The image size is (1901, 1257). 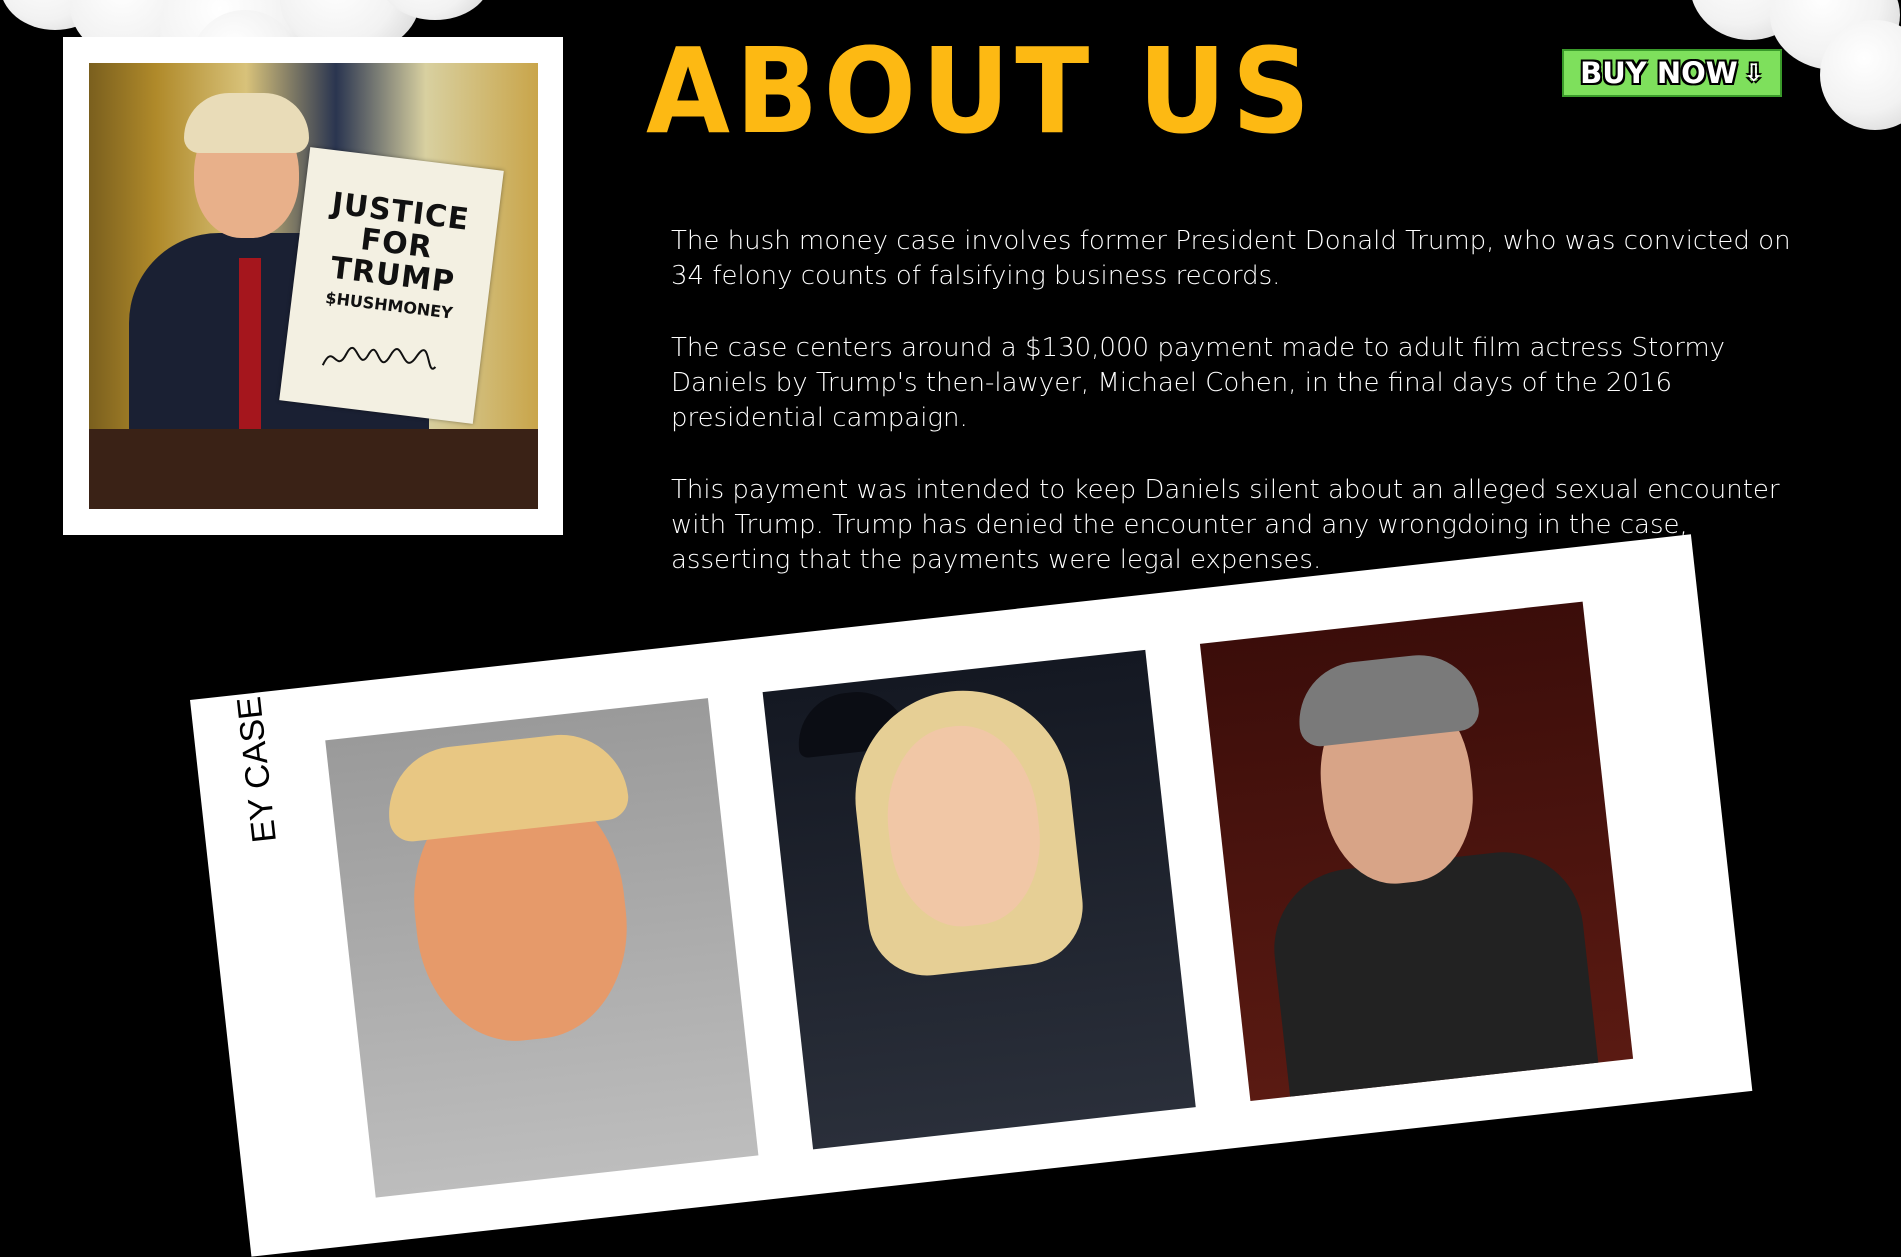 What do you see at coordinates (246, 123) in the screenshot?
I see `photo-figure-hair` at bounding box center [246, 123].